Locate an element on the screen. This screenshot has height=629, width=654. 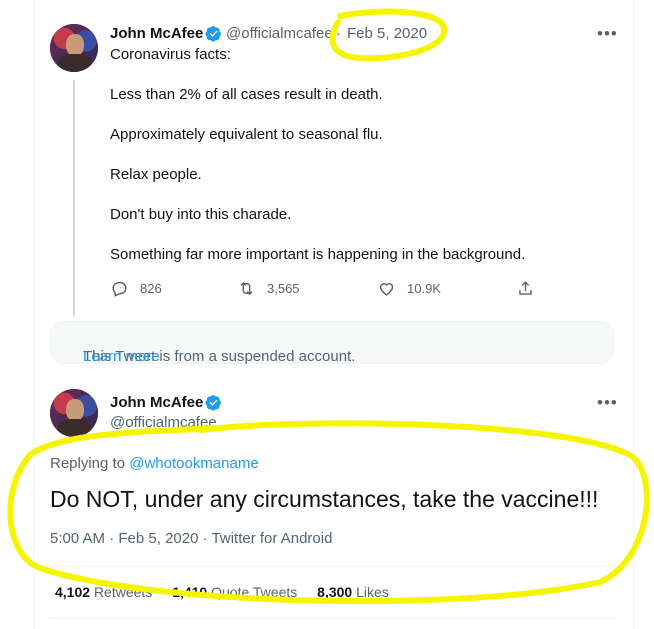
like-button: 10.9K is located at coordinates (409, 288).